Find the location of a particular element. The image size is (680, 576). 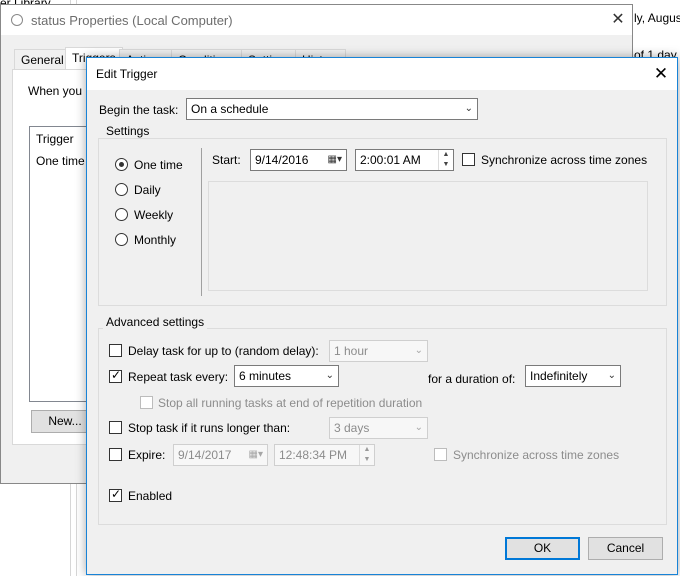

repeat-task-label: Repeat task every: is located at coordinates (178, 377).